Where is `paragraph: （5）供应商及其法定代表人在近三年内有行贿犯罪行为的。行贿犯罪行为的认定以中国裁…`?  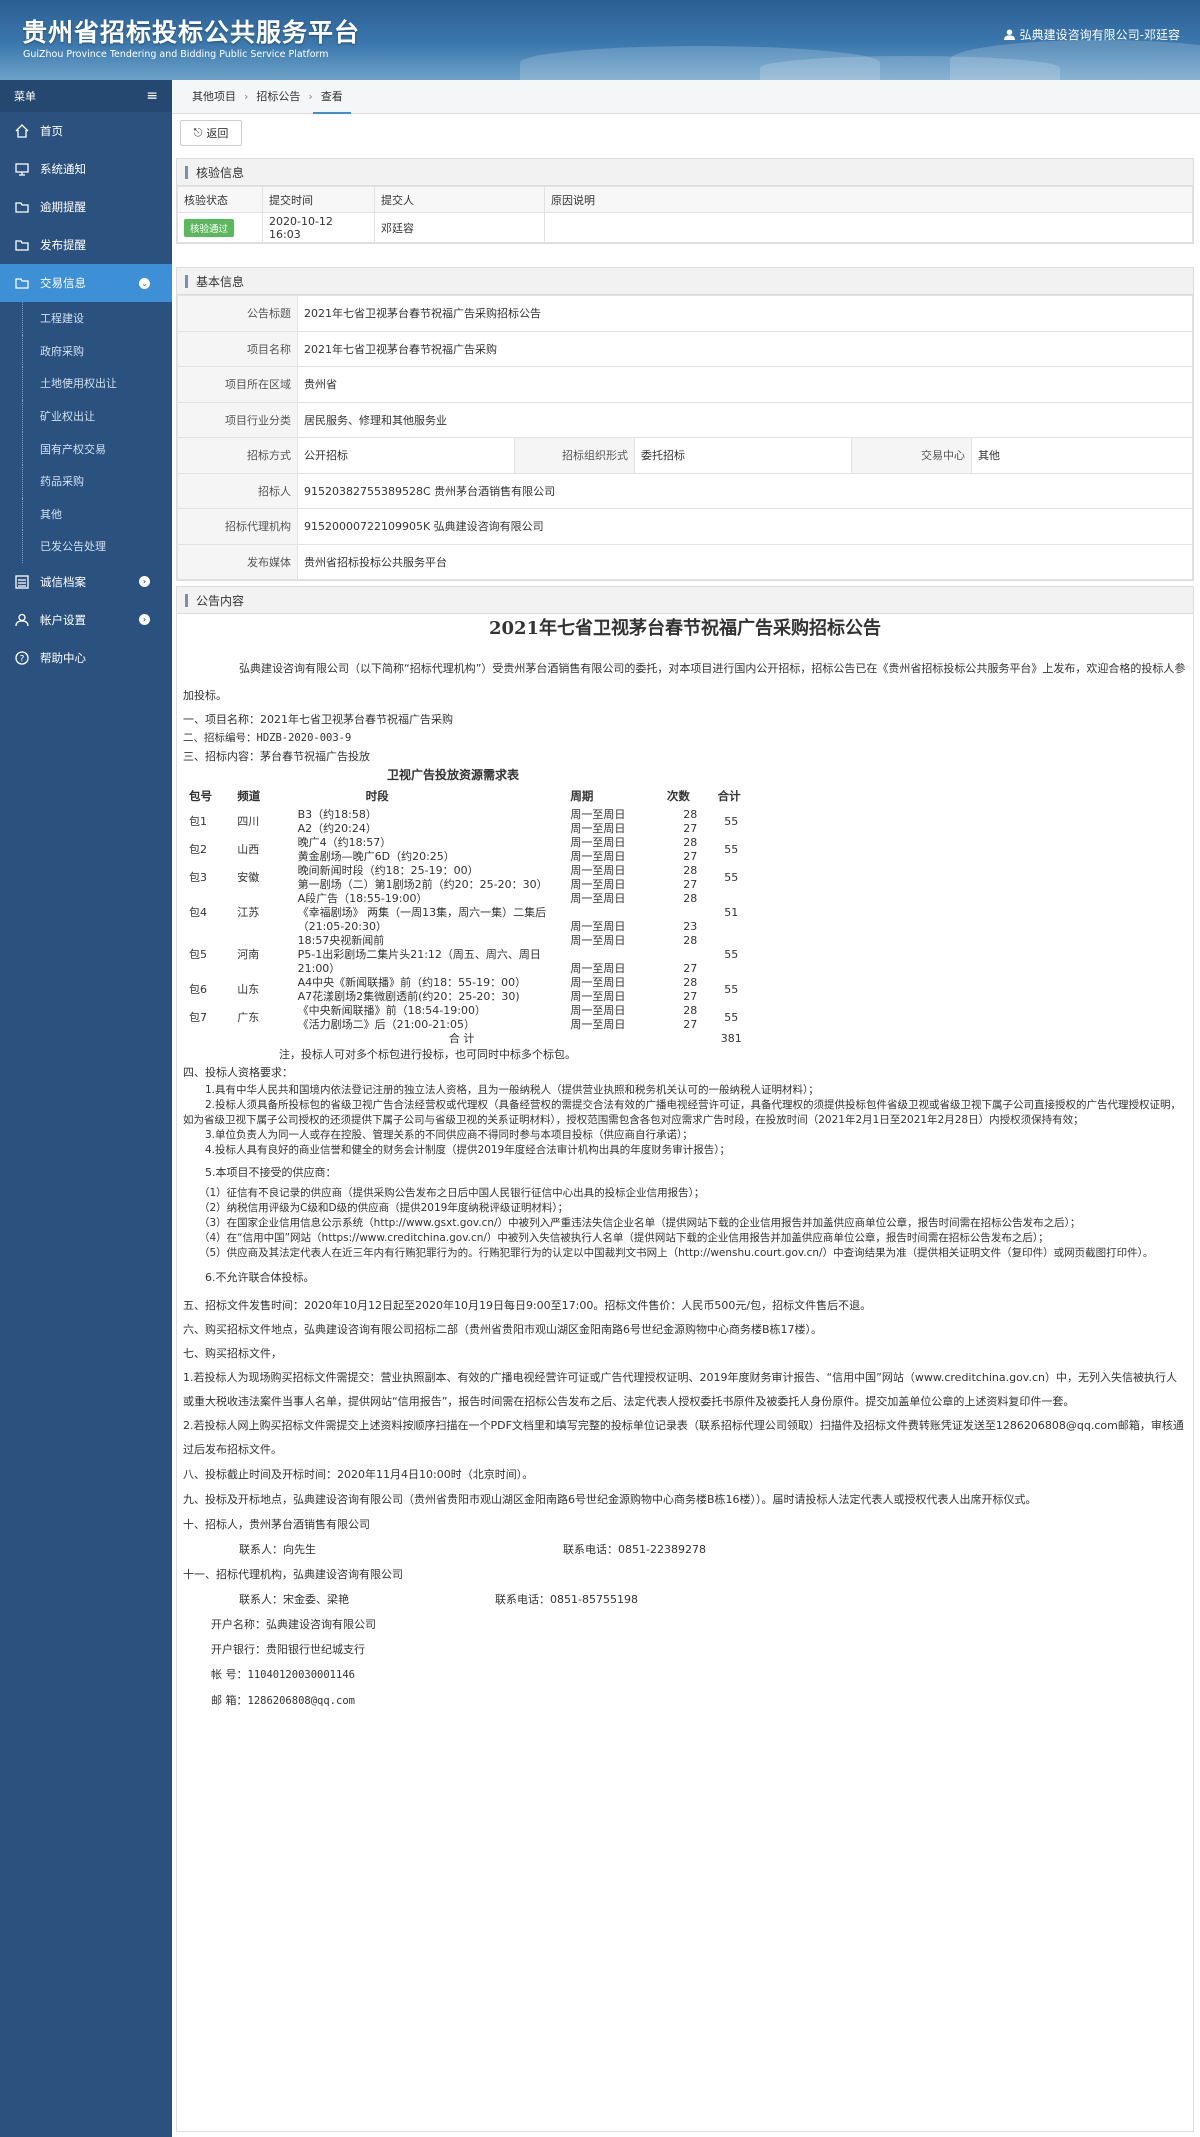 paragraph: （5）供应商及其法定代表人在近三年内有行贿犯罪行为的。行贿犯罪行为的认定以中国裁… is located at coordinates (676, 1253).